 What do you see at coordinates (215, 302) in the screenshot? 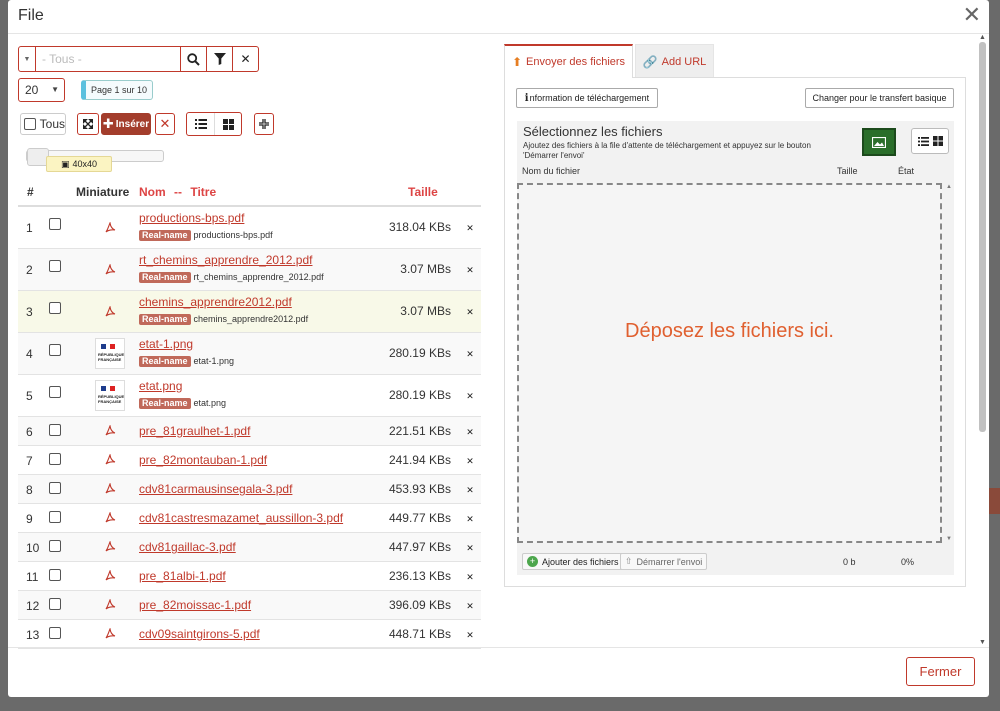
I see `file-name-link: chemins_apprendre2012.pdf` at bounding box center [215, 302].